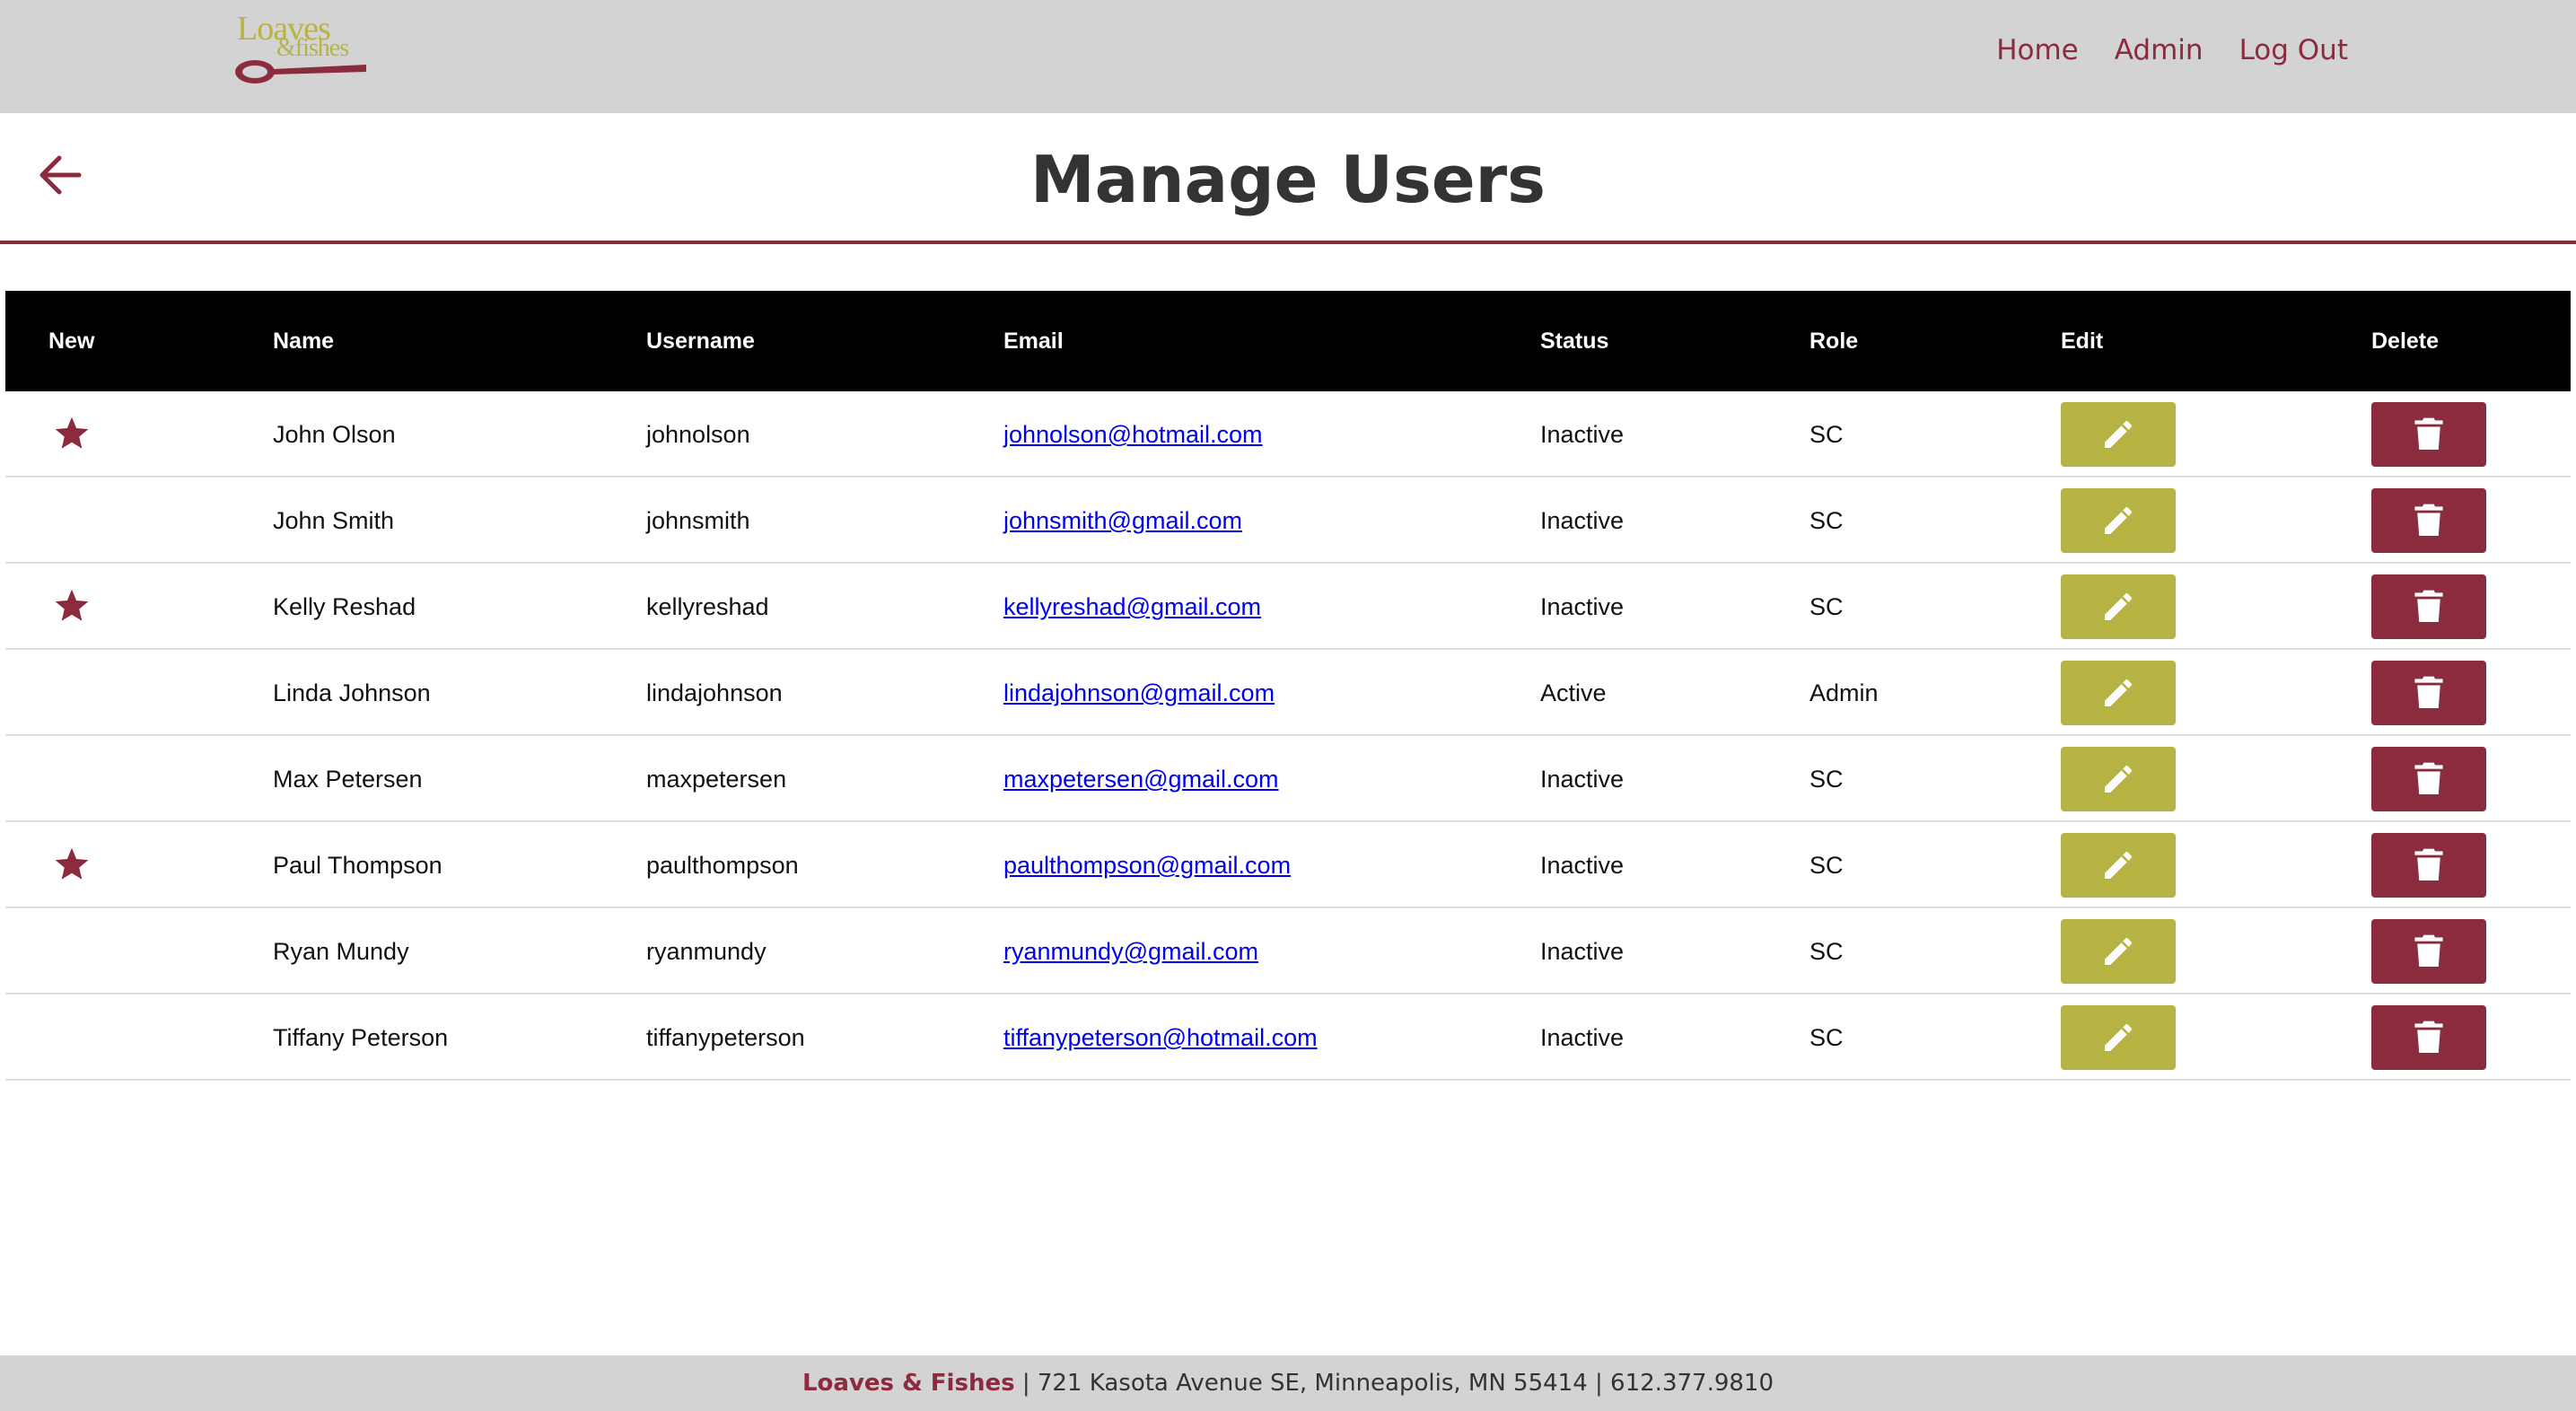 The image size is (2576, 1411). What do you see at coordinates (300, 71) in the screenshot?
I see `whisk-spoon-icon` at bounding box center [300, 71].